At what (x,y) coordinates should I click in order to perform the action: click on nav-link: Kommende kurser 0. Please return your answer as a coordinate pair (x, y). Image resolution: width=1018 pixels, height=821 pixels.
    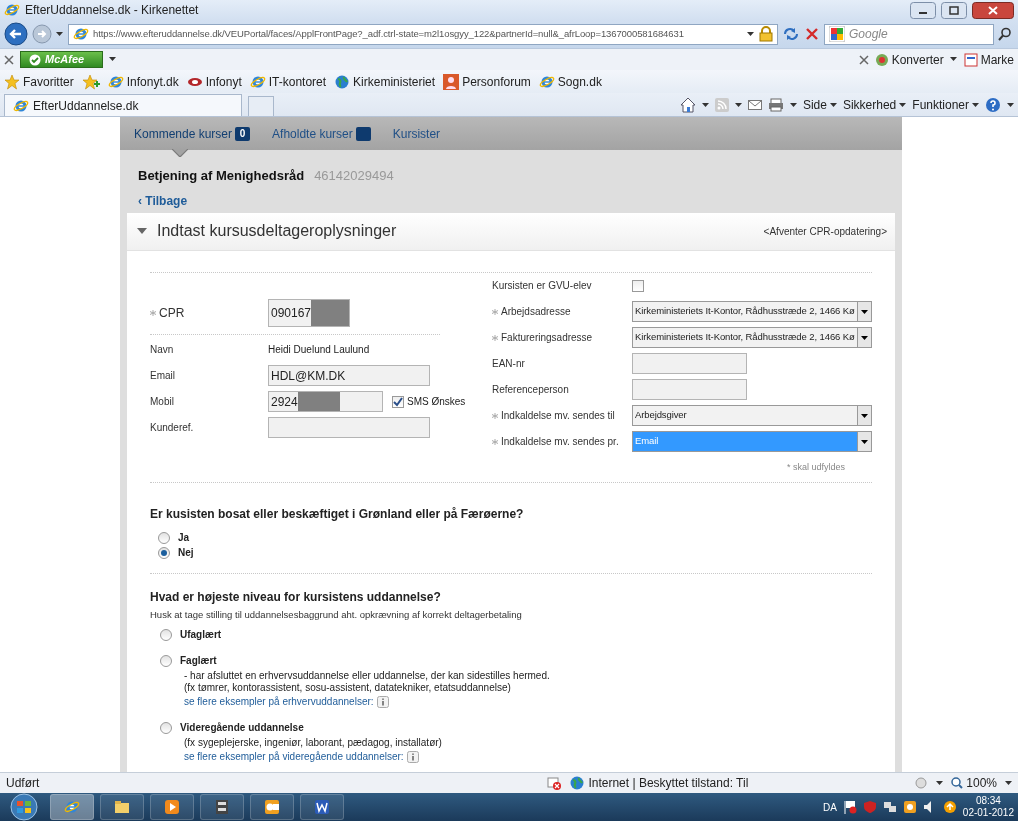
    Looking at the image, I should click on (192, 137).